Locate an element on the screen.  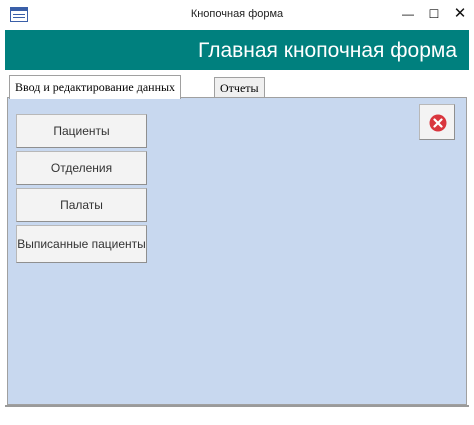
wards-button: Палаты is located at coordinates (81, 205).